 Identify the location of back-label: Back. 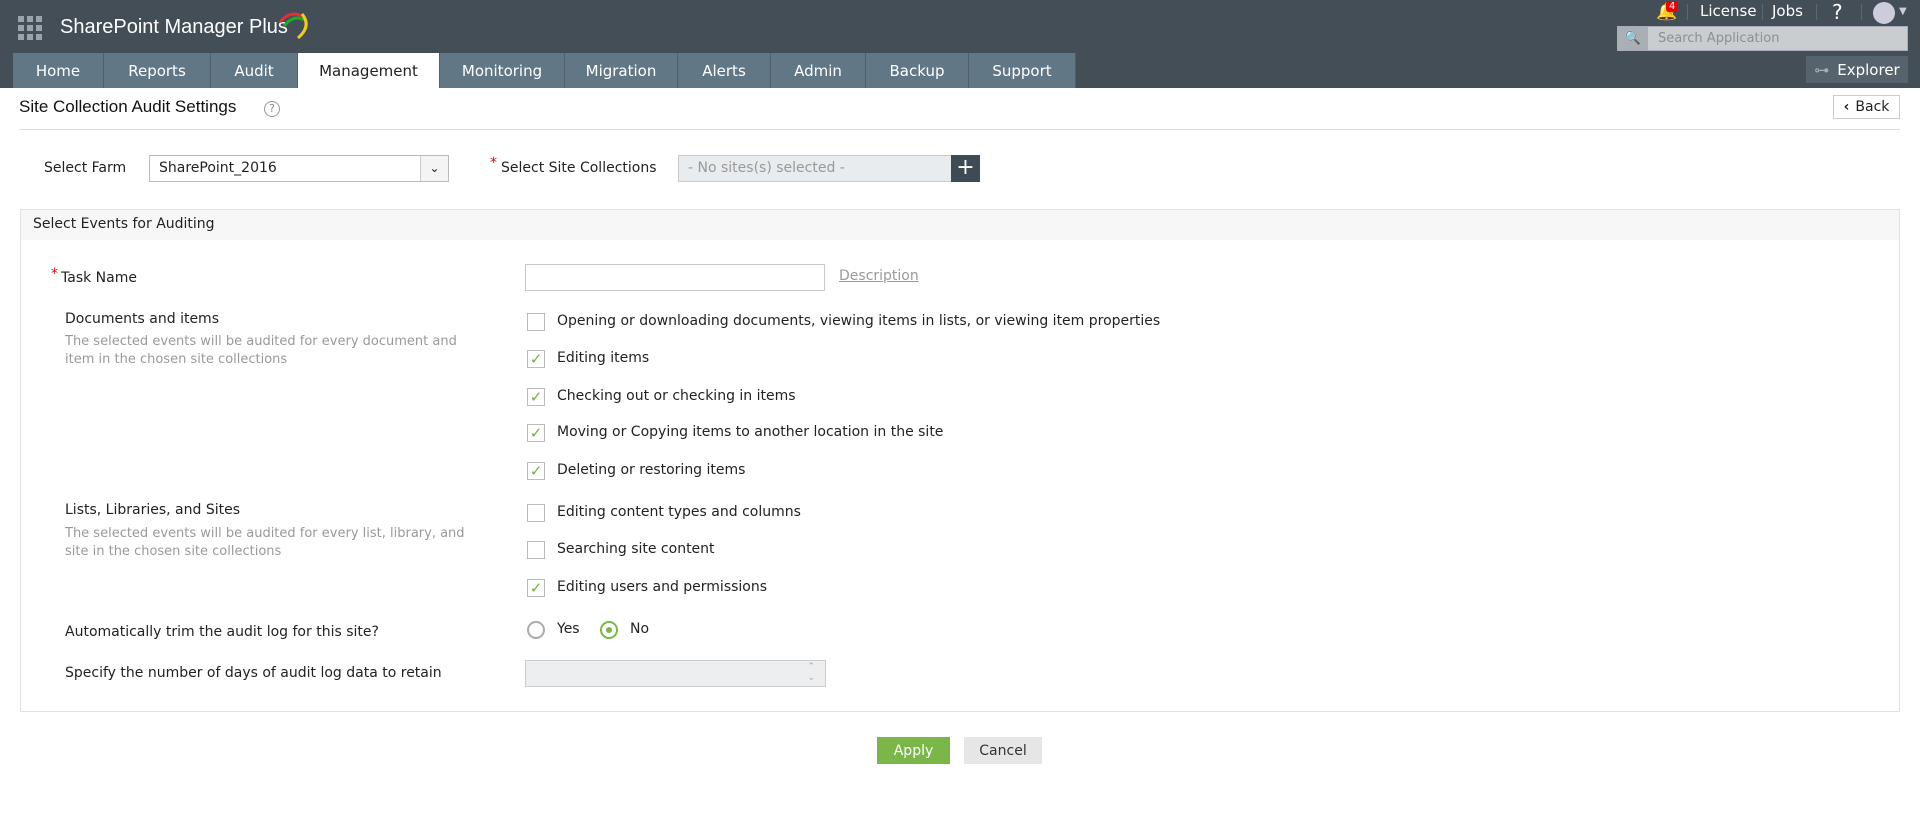
(1872, 107).